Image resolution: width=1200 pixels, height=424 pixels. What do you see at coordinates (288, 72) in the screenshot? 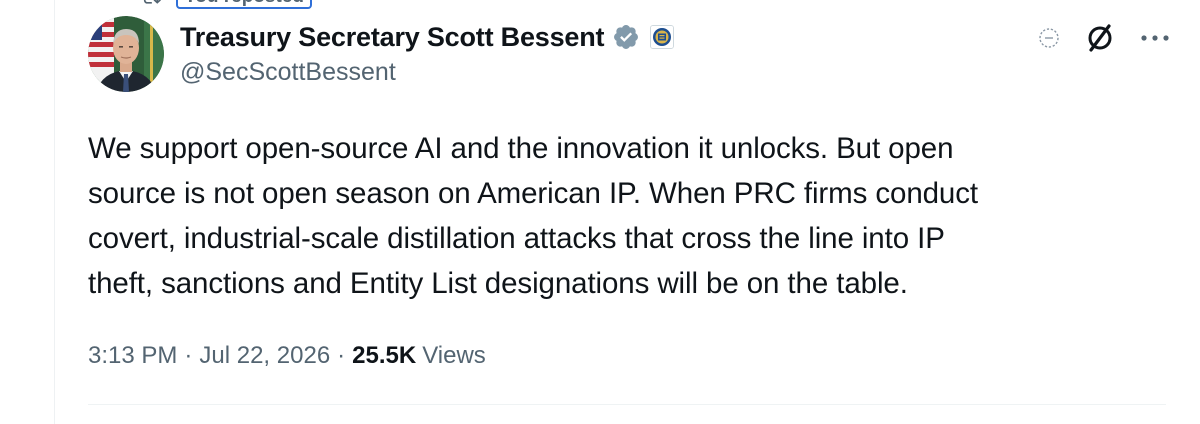
I see `author-handle: @SecScottBessent` at bounding box center [288, 72].